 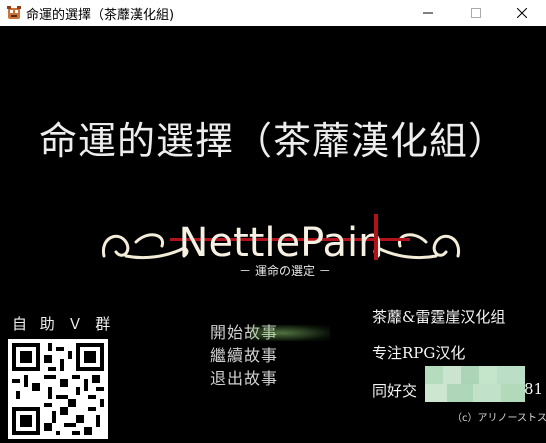 What do you see at coordinates (395, 391) in the screenshot?
I see `credit-group-contact: 同好交` at bounding box center [395, 391].